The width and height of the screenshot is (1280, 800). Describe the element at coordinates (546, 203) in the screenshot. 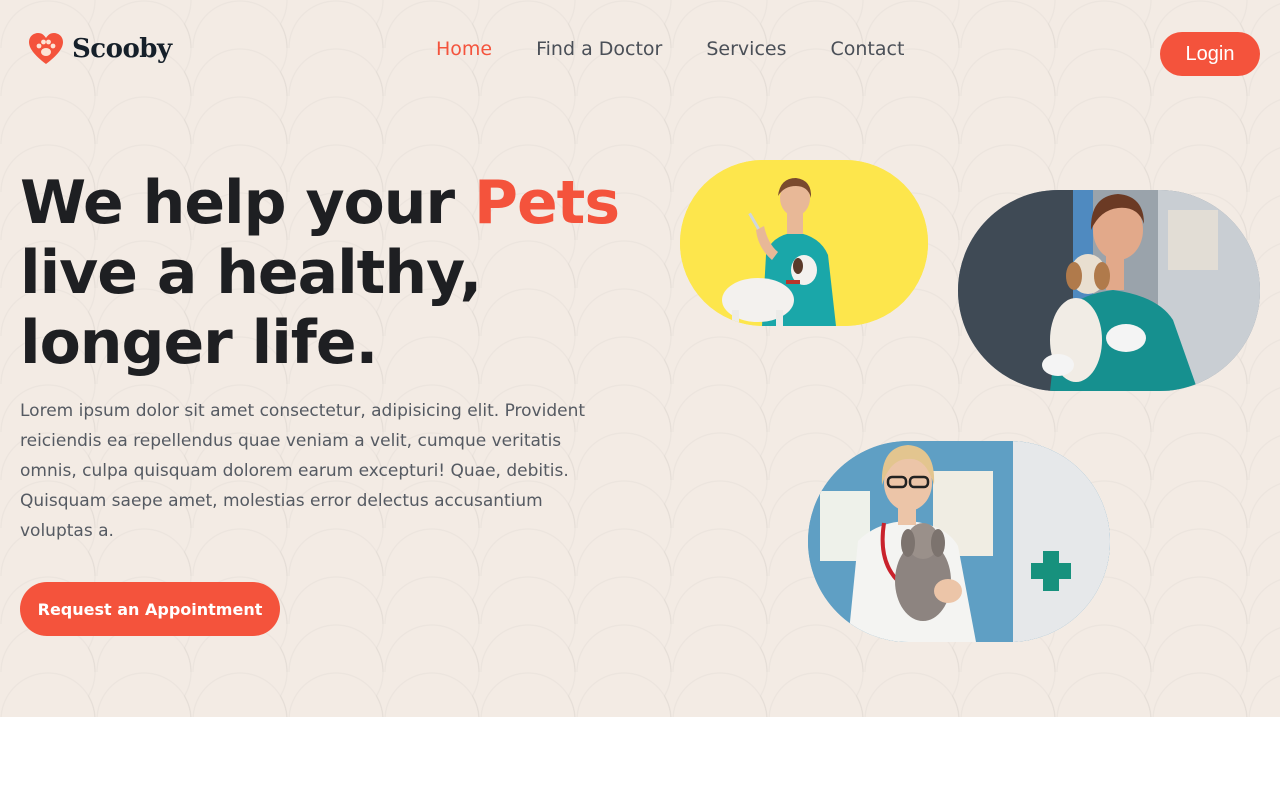

I see `headline-accent: Pets` at that location.